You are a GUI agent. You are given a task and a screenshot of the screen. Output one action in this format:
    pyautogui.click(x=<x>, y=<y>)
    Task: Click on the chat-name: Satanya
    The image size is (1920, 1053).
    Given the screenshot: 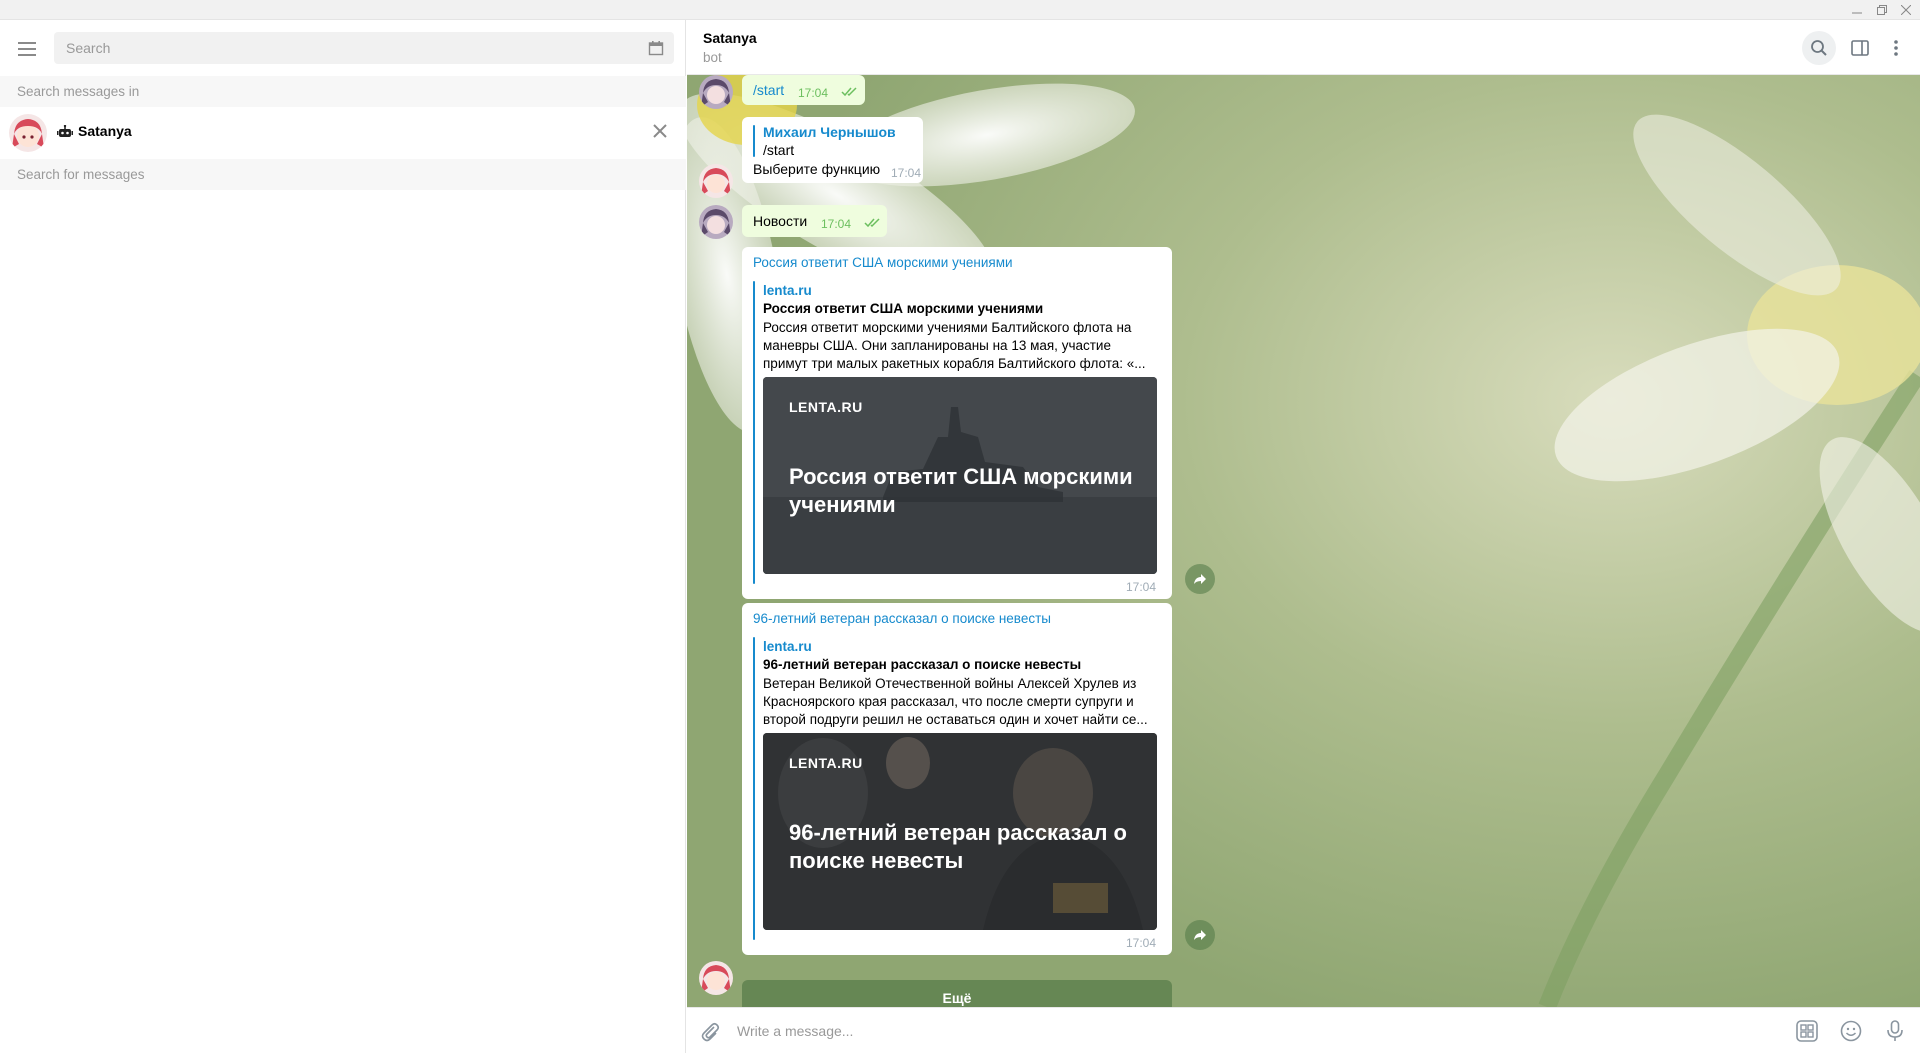 What is the action you would take?
    pyautogui.click(x=105, y=131)
    